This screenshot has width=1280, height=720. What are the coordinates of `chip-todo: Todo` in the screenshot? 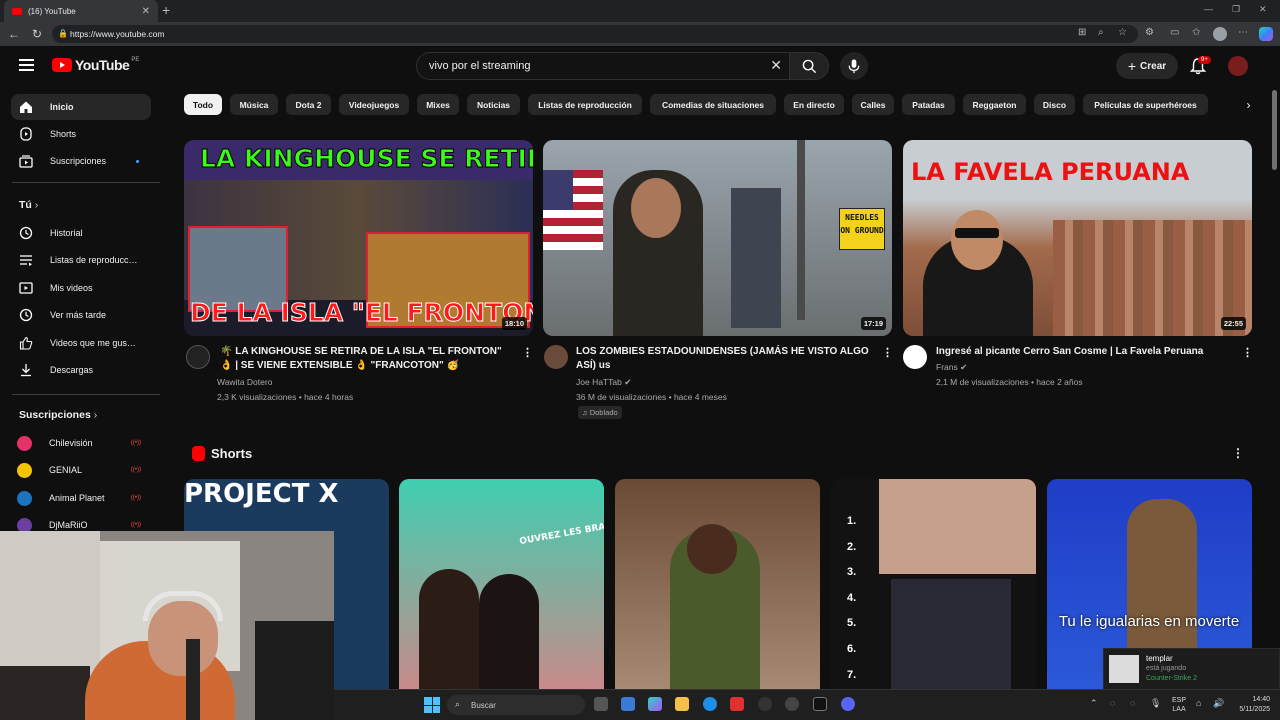 It's located at (203, 104).